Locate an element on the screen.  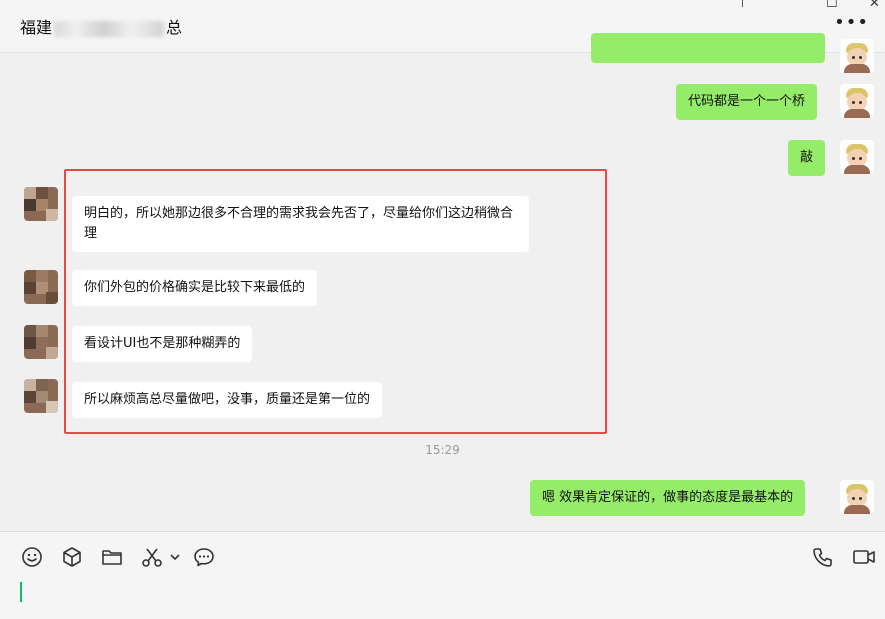
message-bubble-other: 看设计UI也不是那种糊弄的 is located at coordinates (162, 344).